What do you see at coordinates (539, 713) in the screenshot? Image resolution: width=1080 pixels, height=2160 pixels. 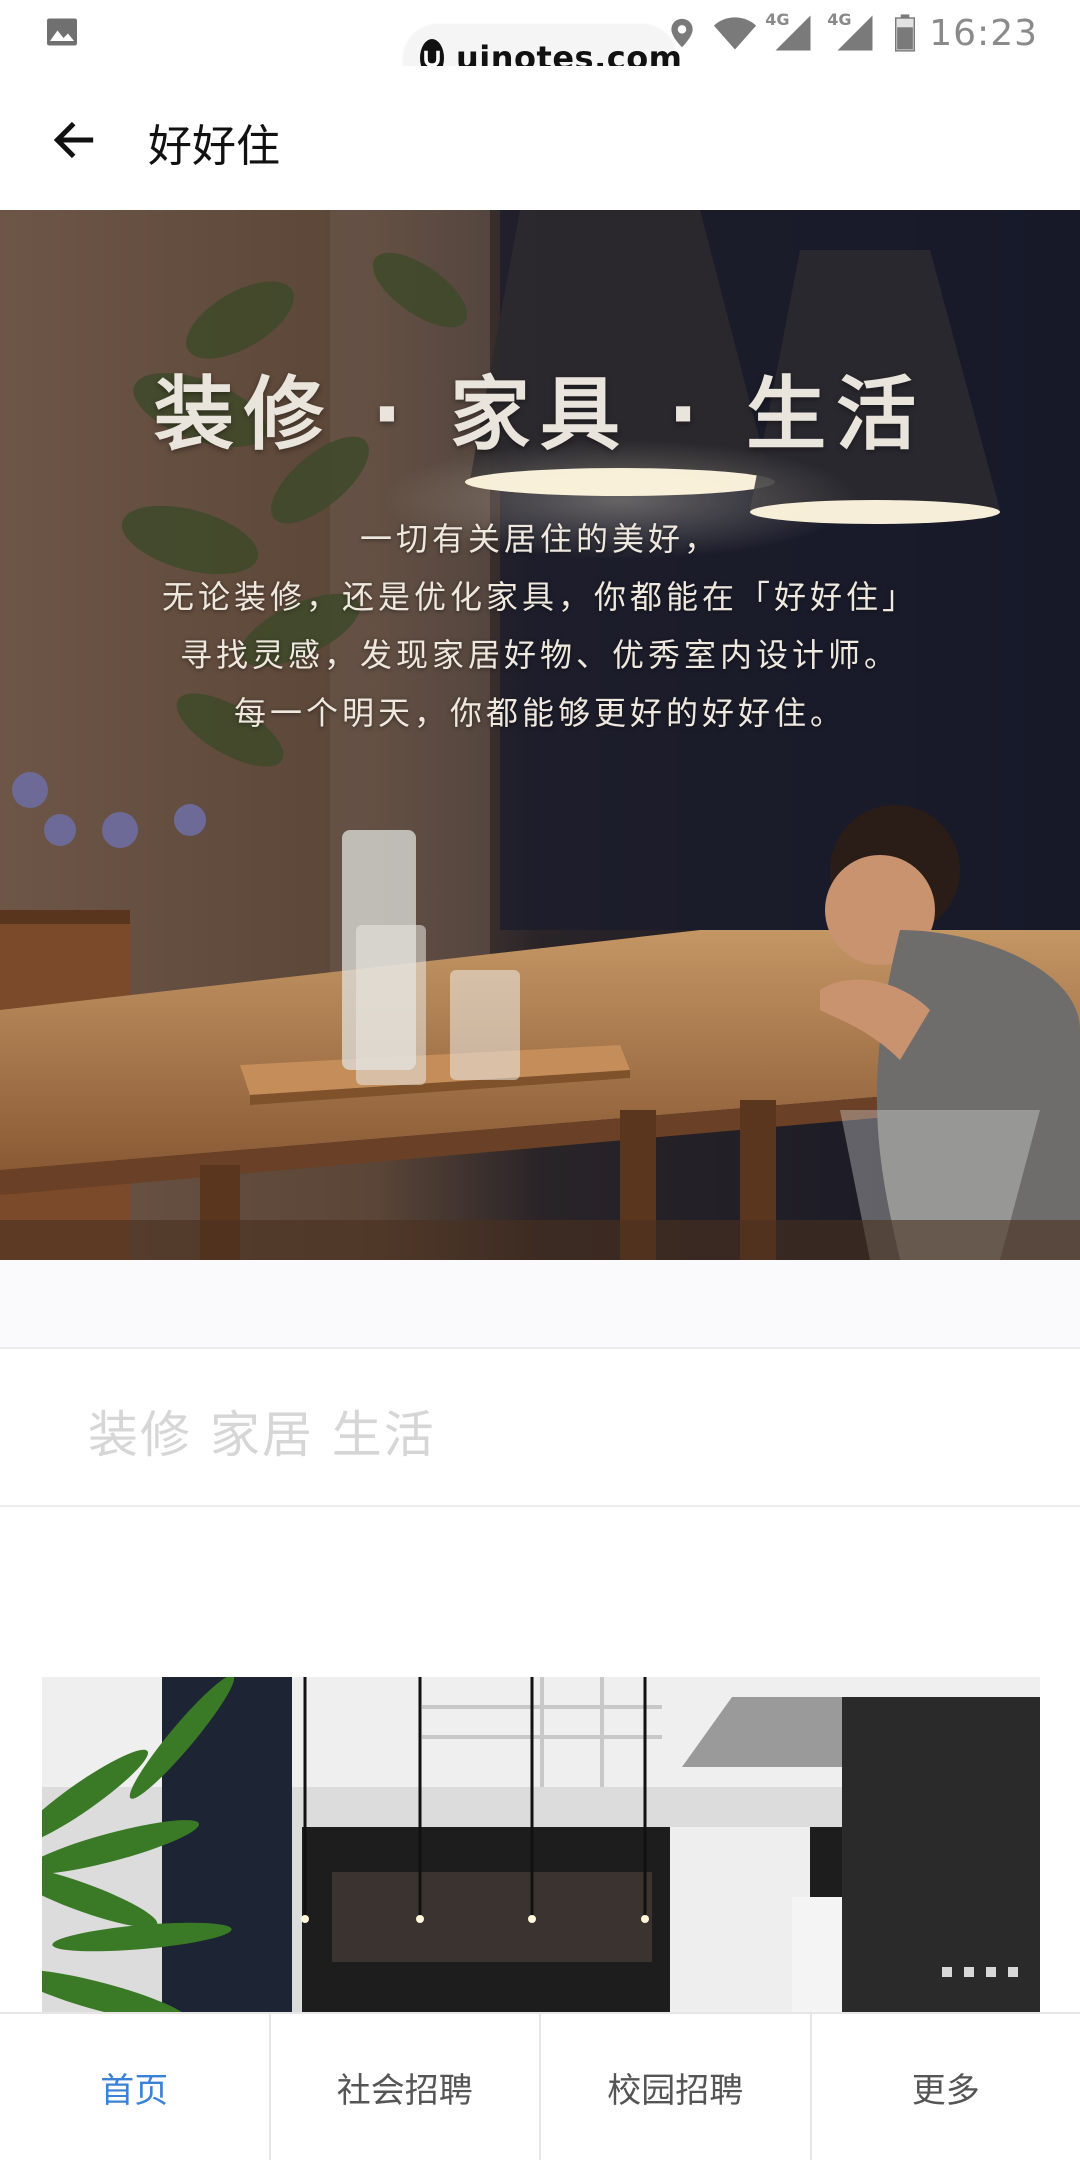 I see `hero-line: 每一个明天，你都能够更好的好好住。` at bounding box center [539, 713].